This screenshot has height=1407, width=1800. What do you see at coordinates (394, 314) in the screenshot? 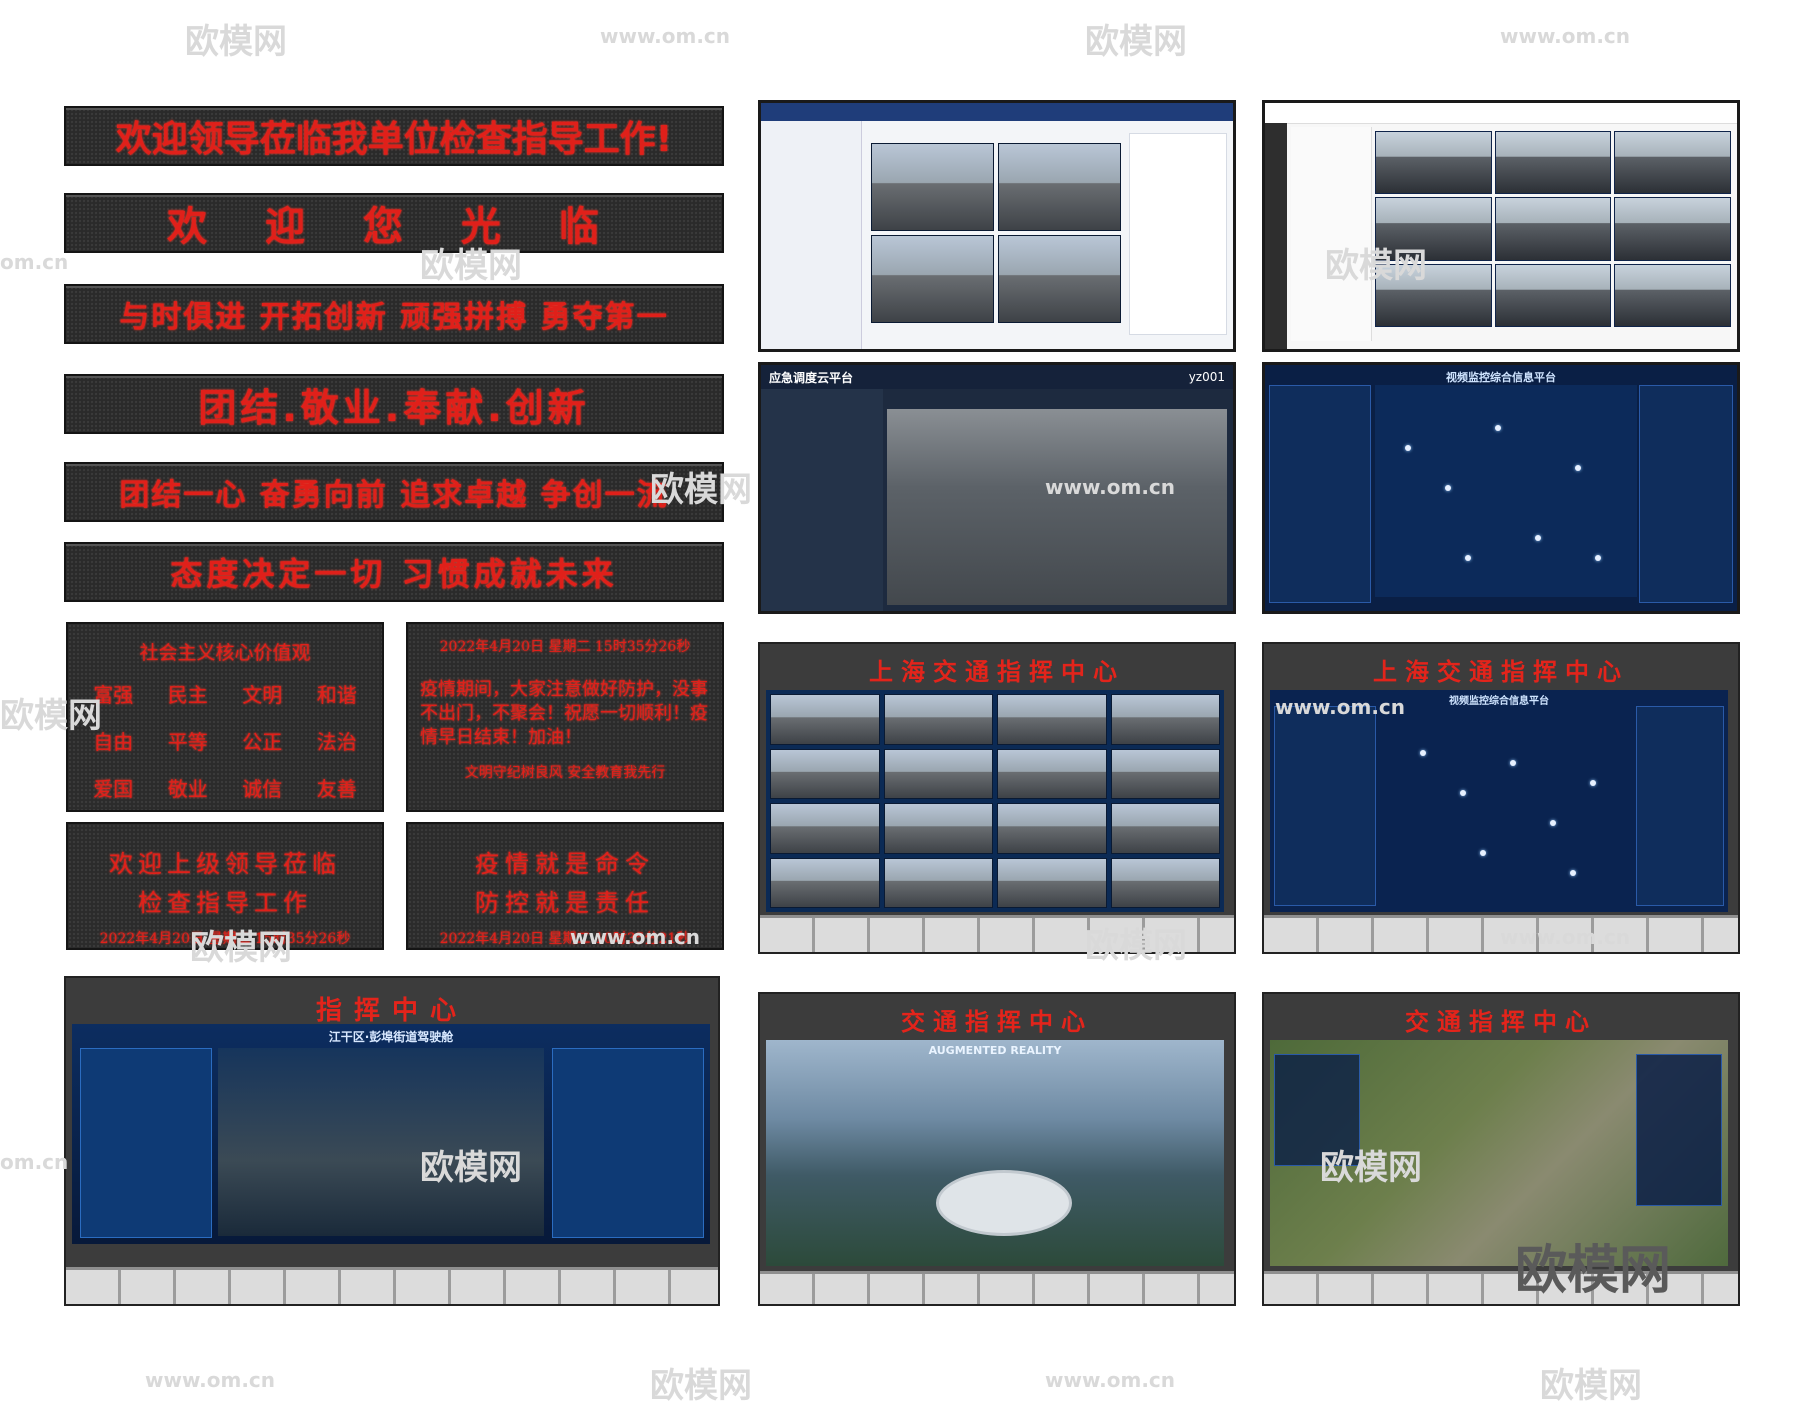
I see `led-sign-progress: 与时俱进 开拓创新 顽强拼搏 勇夺第一` at bounding box center [394, 314].